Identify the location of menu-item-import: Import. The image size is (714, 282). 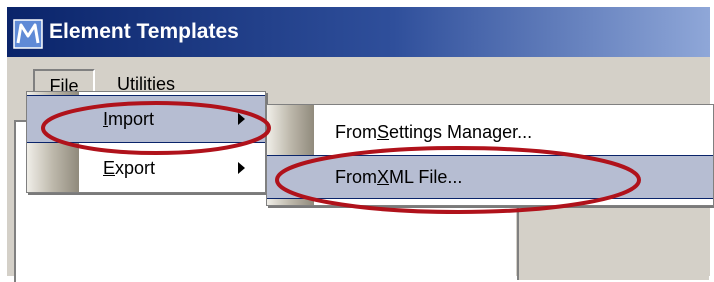
(146, 119).